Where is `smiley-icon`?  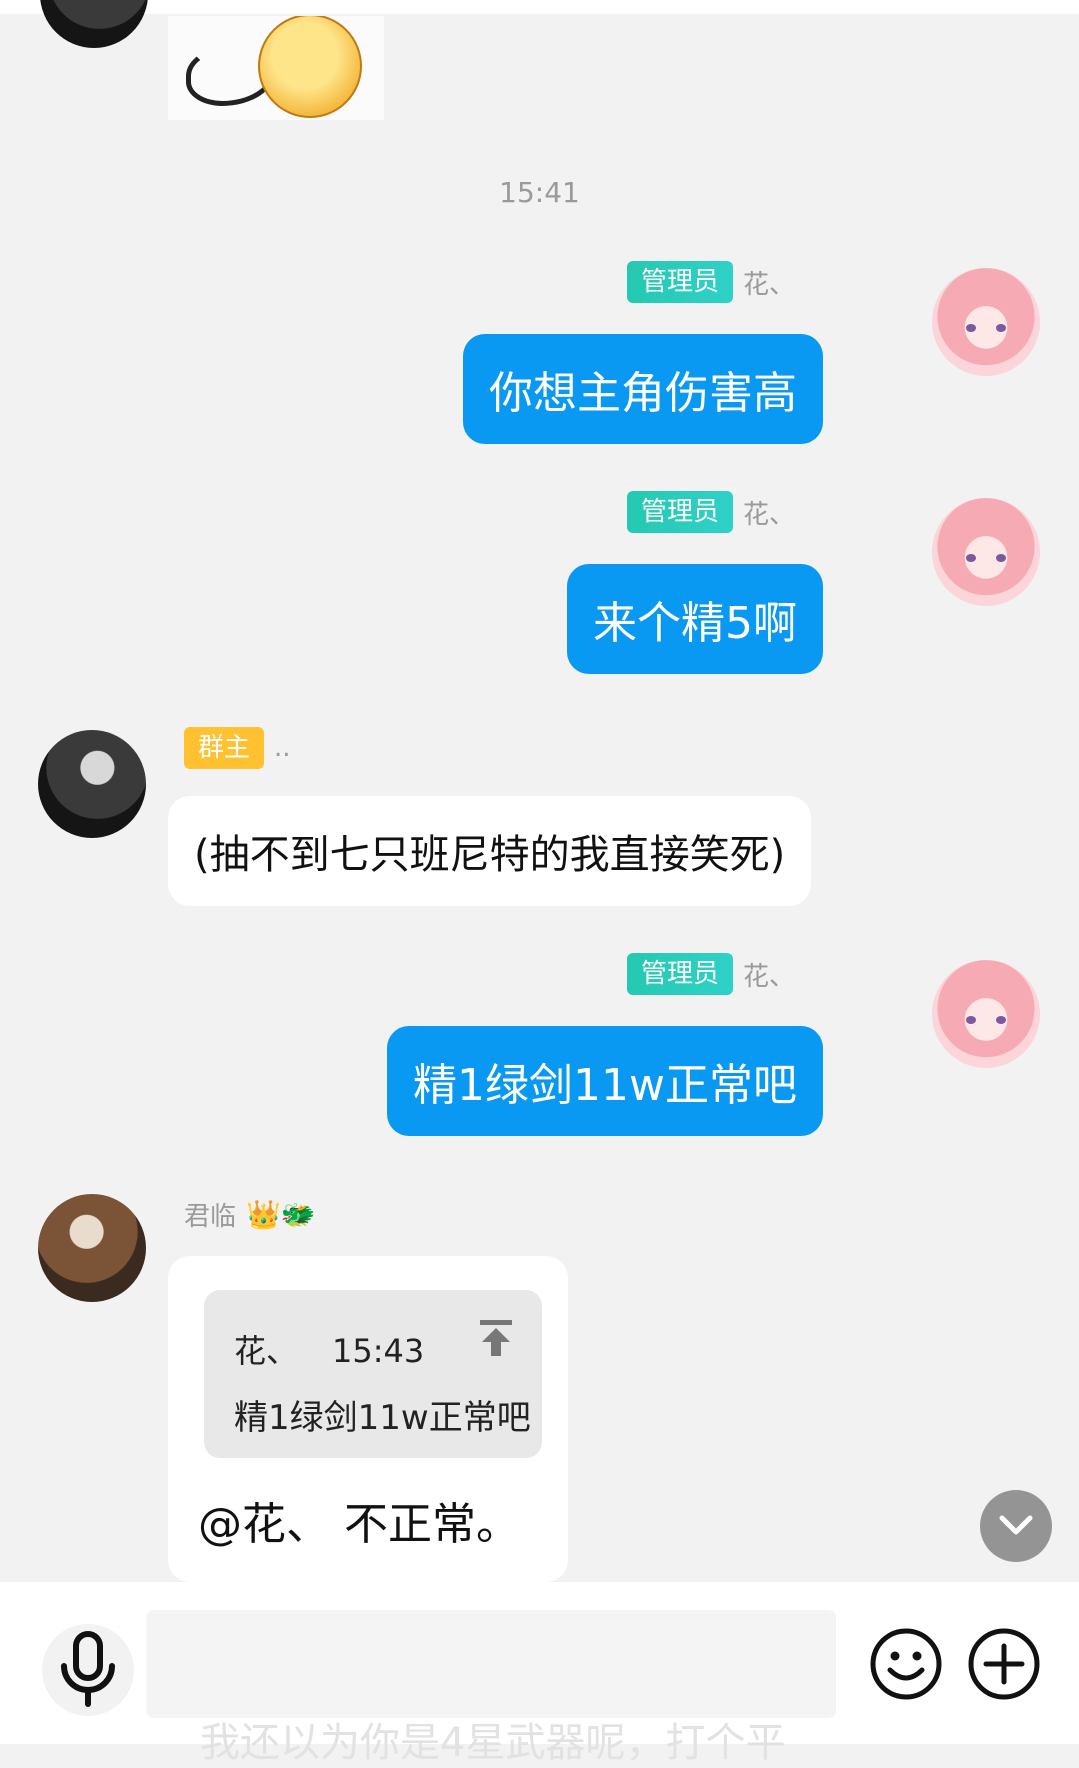 smiley-icon is located at coordinates (906, 1664).